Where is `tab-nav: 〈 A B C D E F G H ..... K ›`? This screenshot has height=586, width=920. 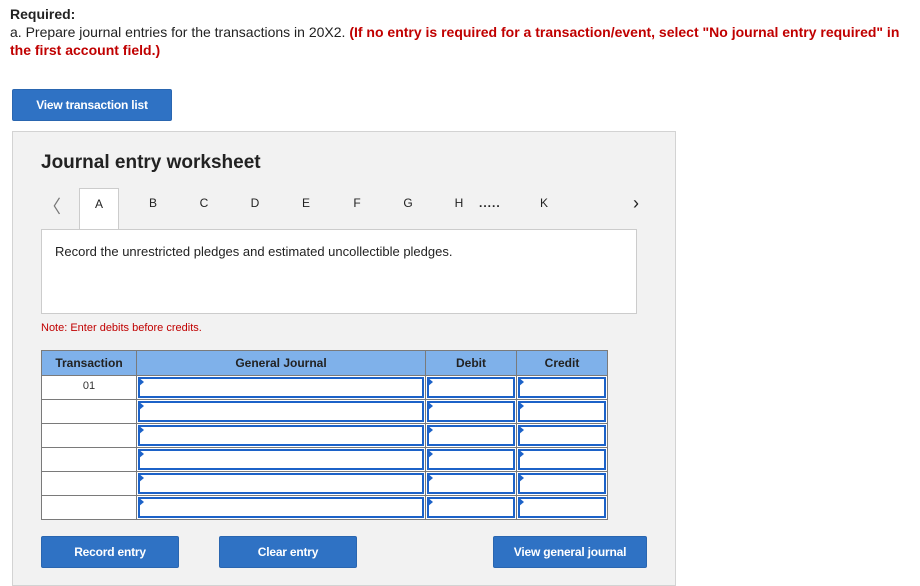 tab-nav: 〈 A B C D E F G H ..... K › is located at coordinates (344, 209).